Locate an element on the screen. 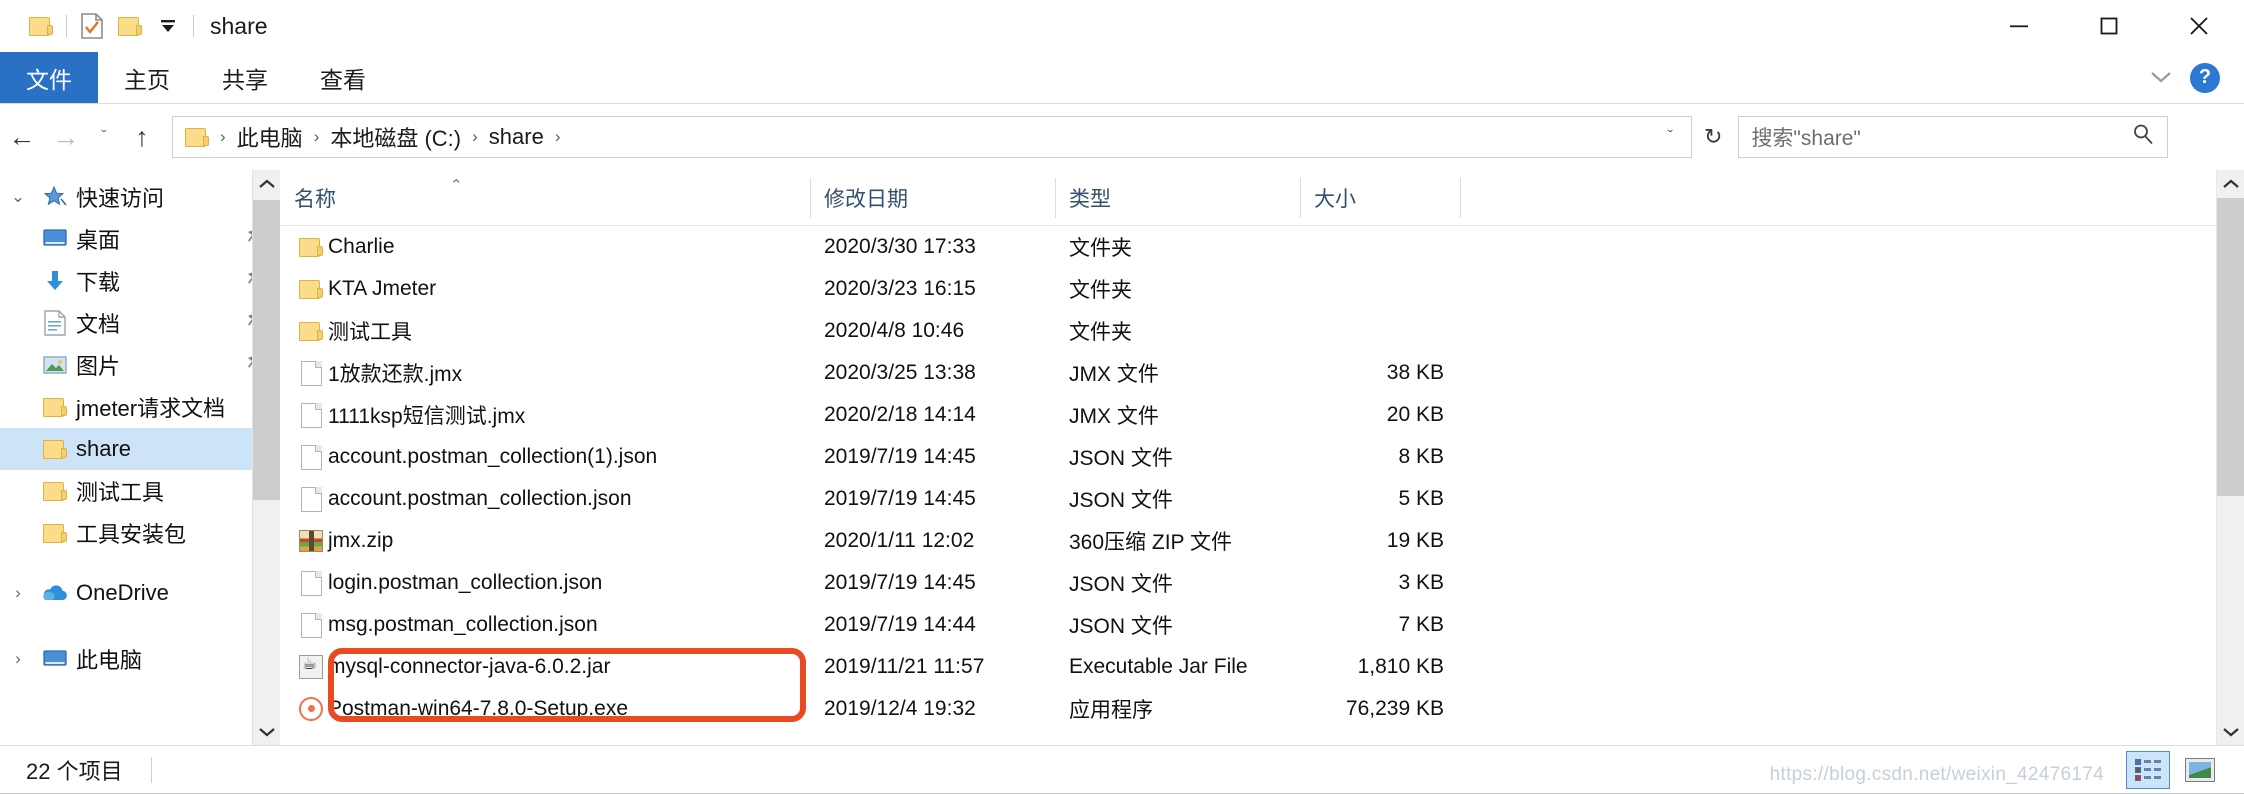  sidebar-item-pictures: 图片 is located at coordinates (140, 365).